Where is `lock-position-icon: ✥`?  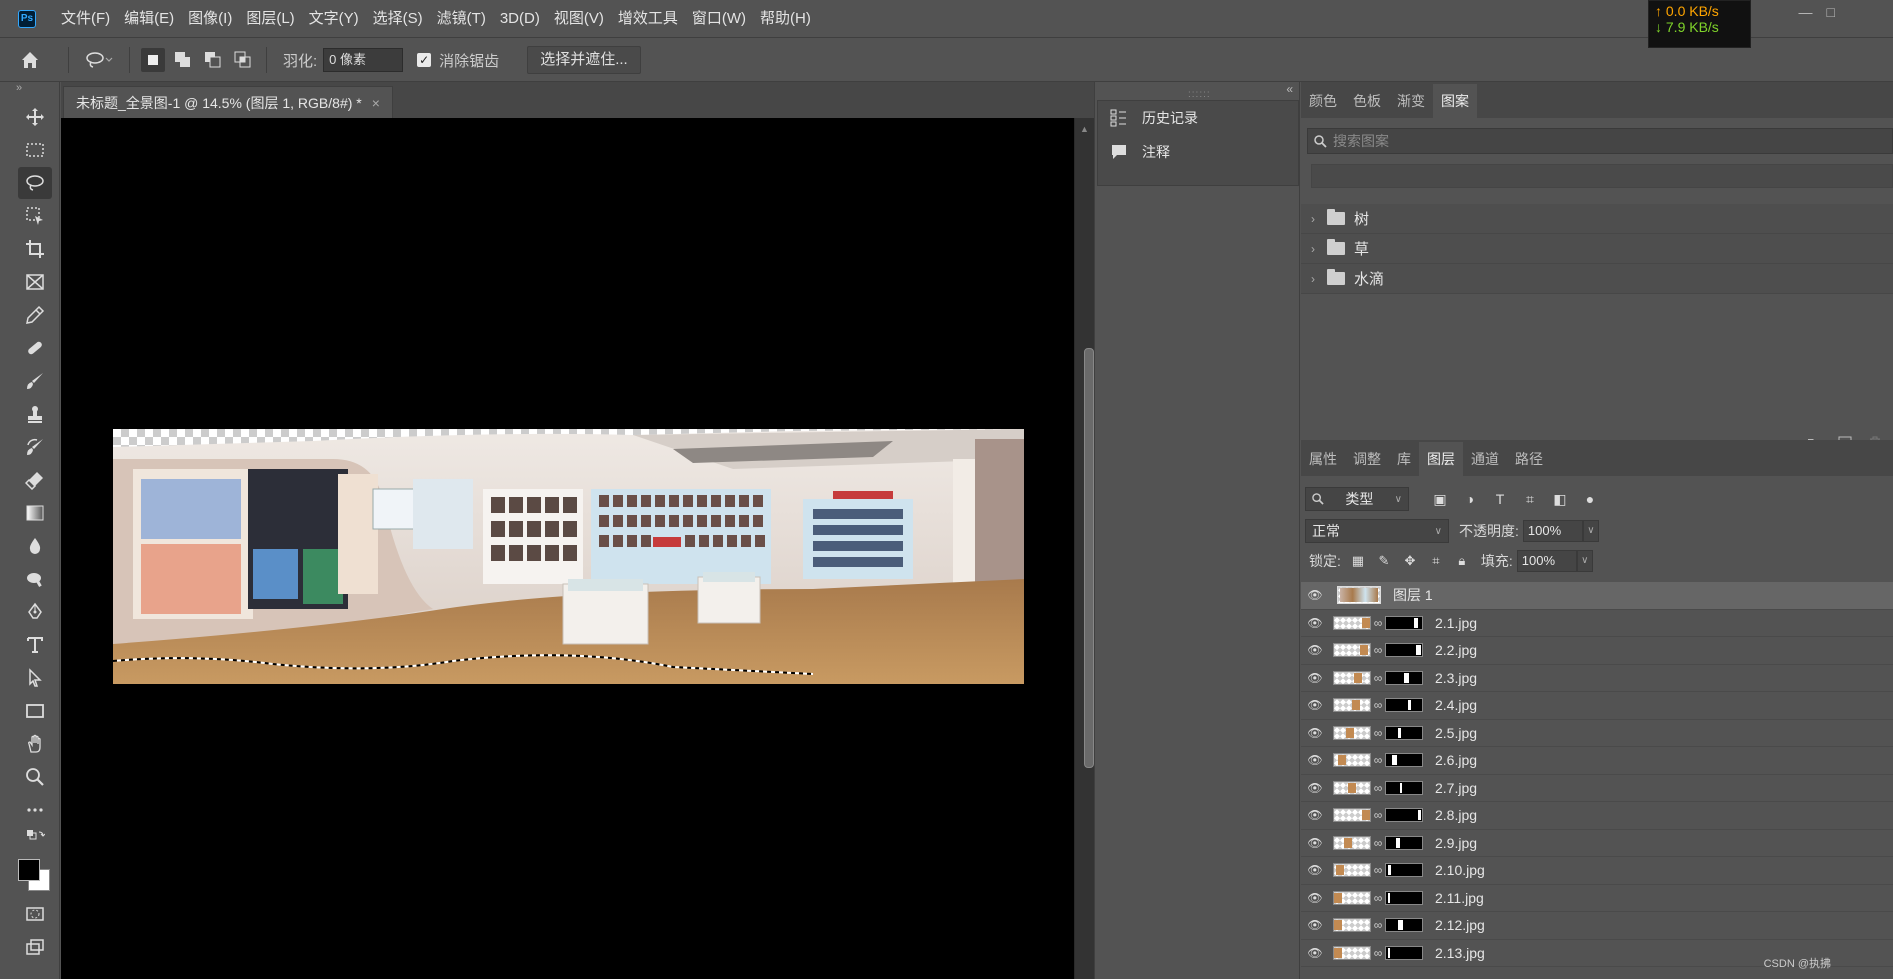 lock-position-icon: ✥ is located at coordinates (1410, 561).